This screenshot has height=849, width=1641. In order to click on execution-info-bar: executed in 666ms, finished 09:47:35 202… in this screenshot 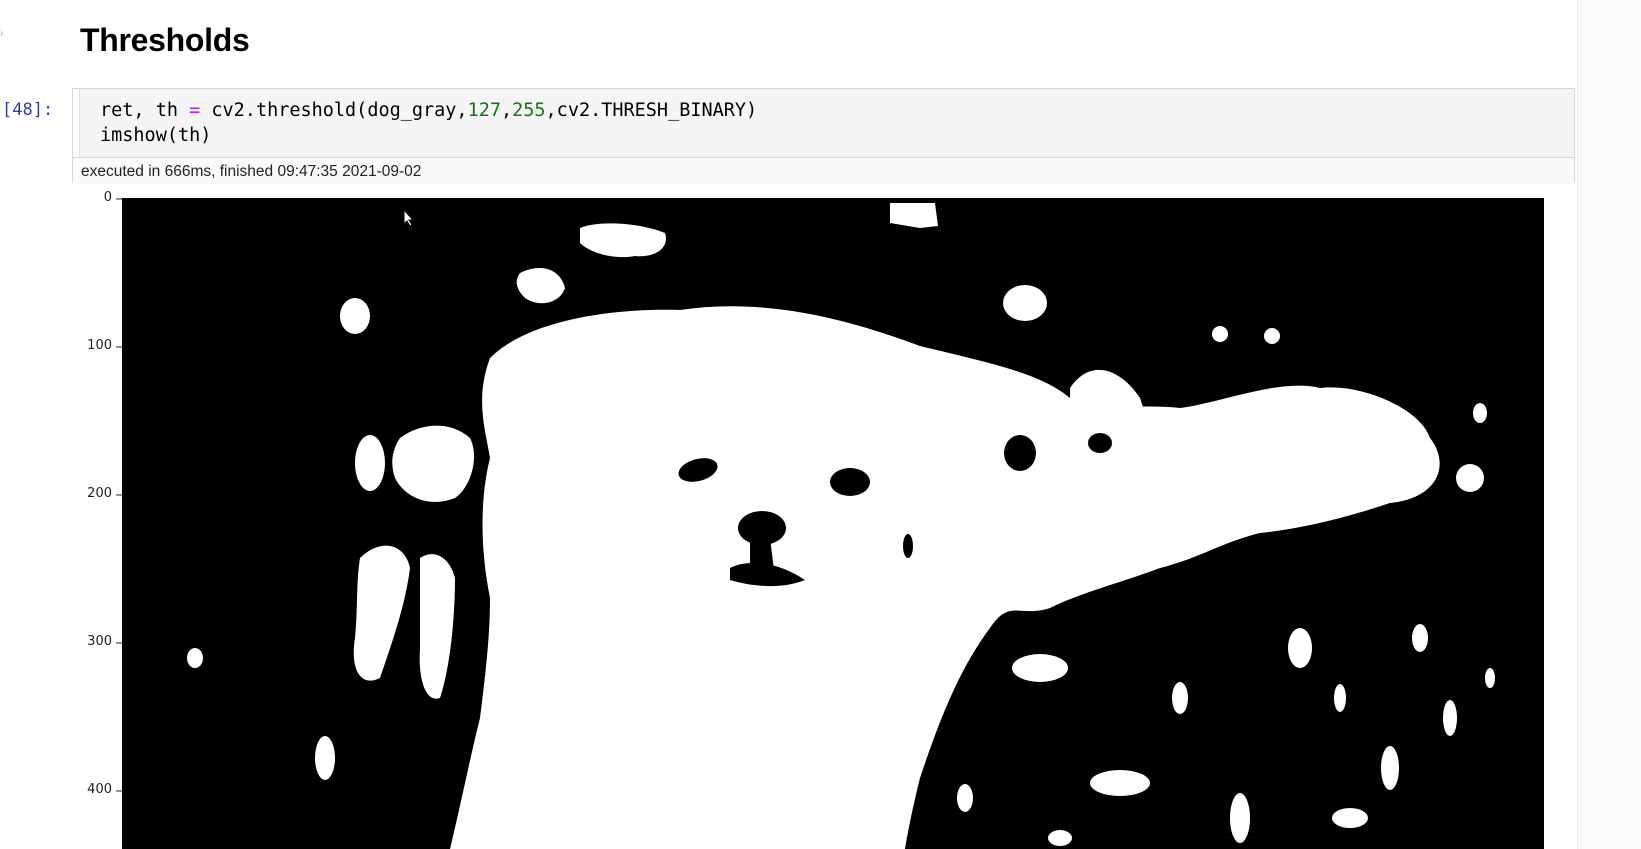, I will do `click(823, 170)`.